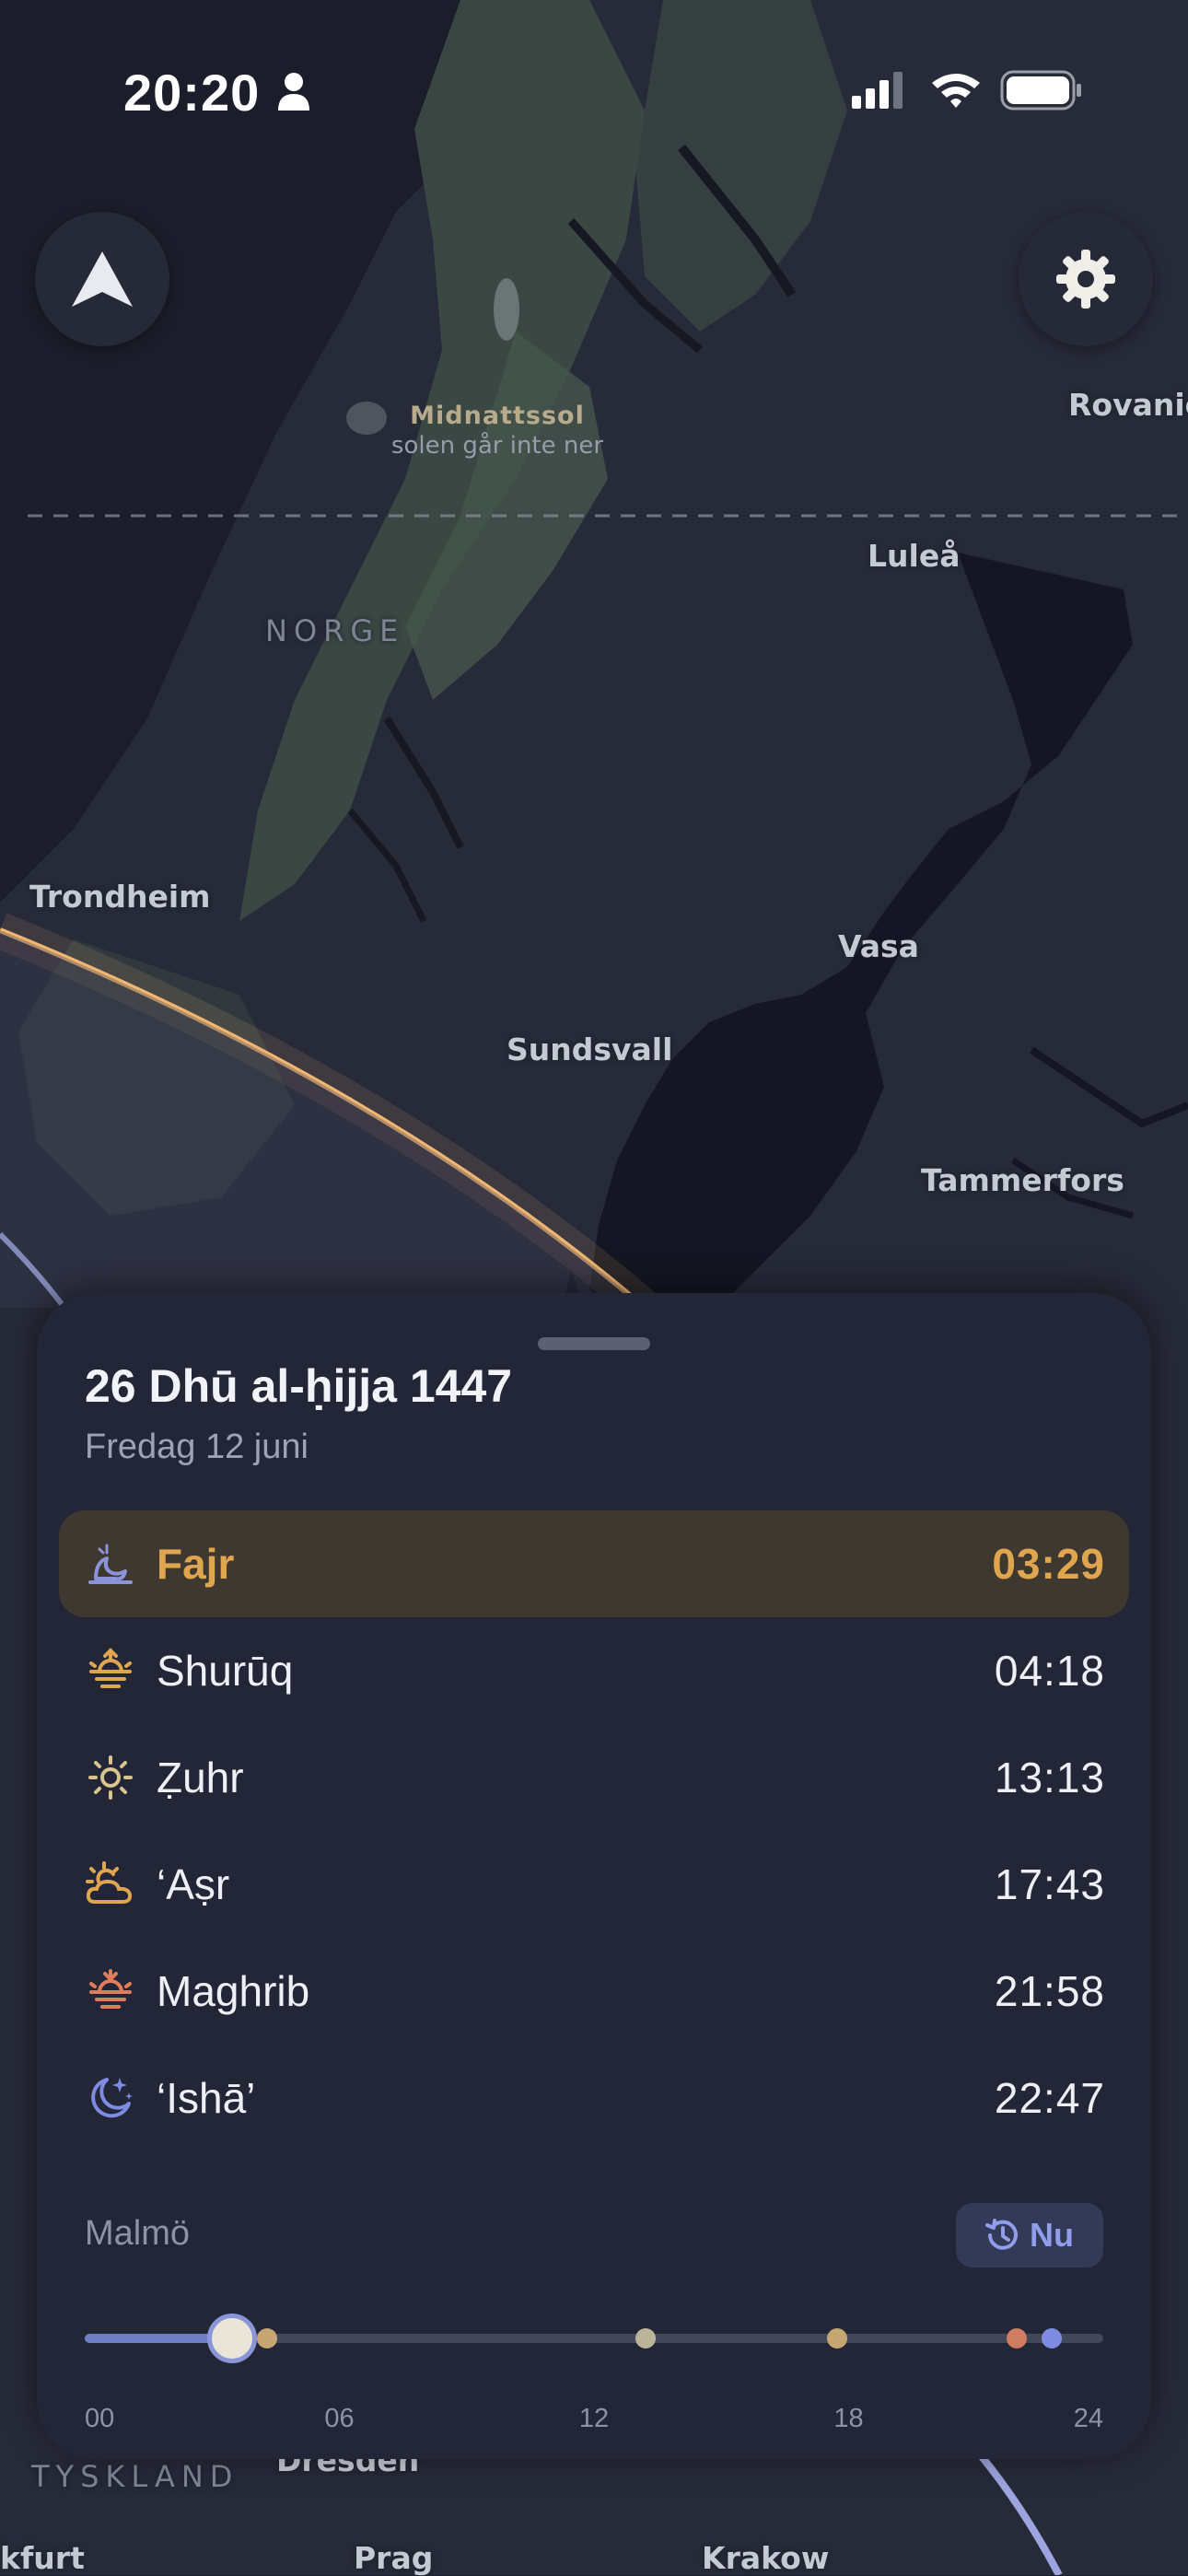 Image resolution: width=1188 pixels, height=2576 pixels. I want to click on midnight-sun-subtitle: solen går inte ner, so click(497, 446).